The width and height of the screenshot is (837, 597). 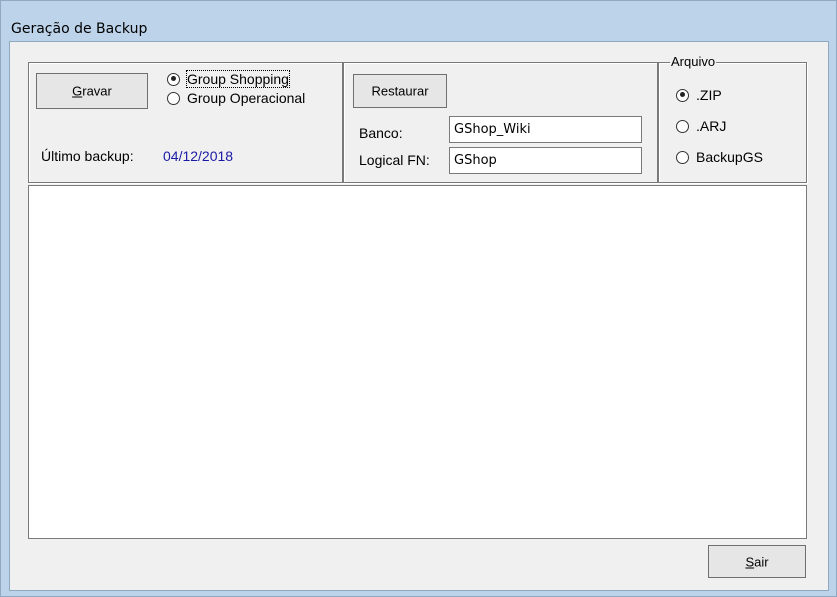 I want to click on save-label: ravar, so click(x=97, y=91).